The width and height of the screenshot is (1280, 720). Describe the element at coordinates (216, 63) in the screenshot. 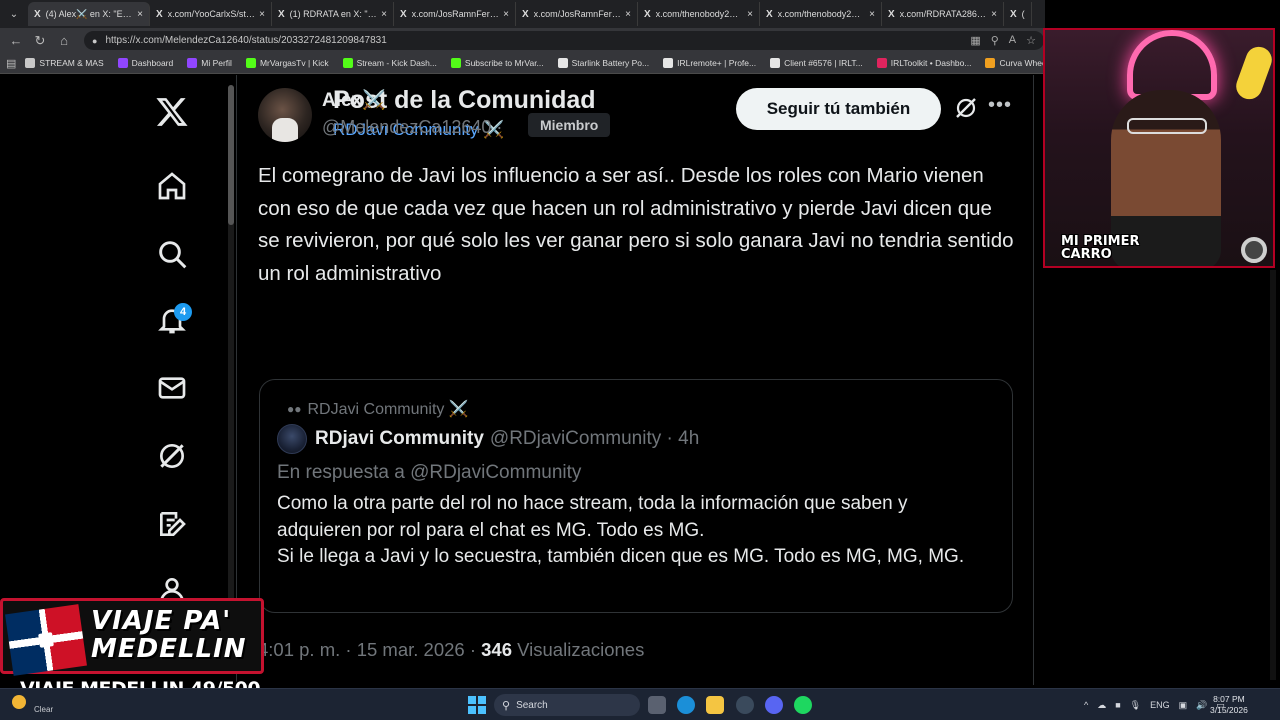

I see `bookmark-label: Mi Perfil` at that location.